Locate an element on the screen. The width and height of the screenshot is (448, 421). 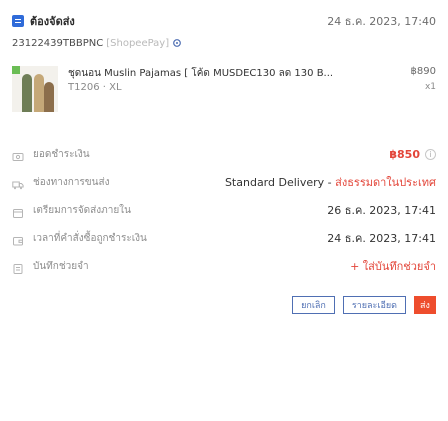
paid-time-value: 24 ธ.ค. 2023, 17:41 is located at coordinates (381, 238).